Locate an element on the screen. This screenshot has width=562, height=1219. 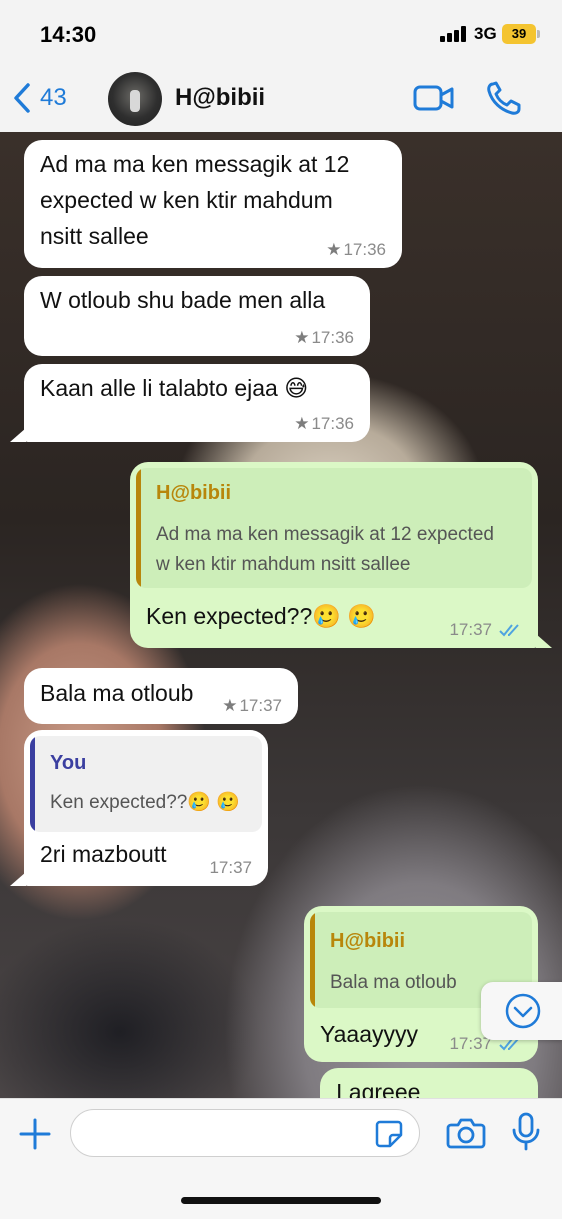
contact-name: H@bibii is located at coordinates (220, 98).